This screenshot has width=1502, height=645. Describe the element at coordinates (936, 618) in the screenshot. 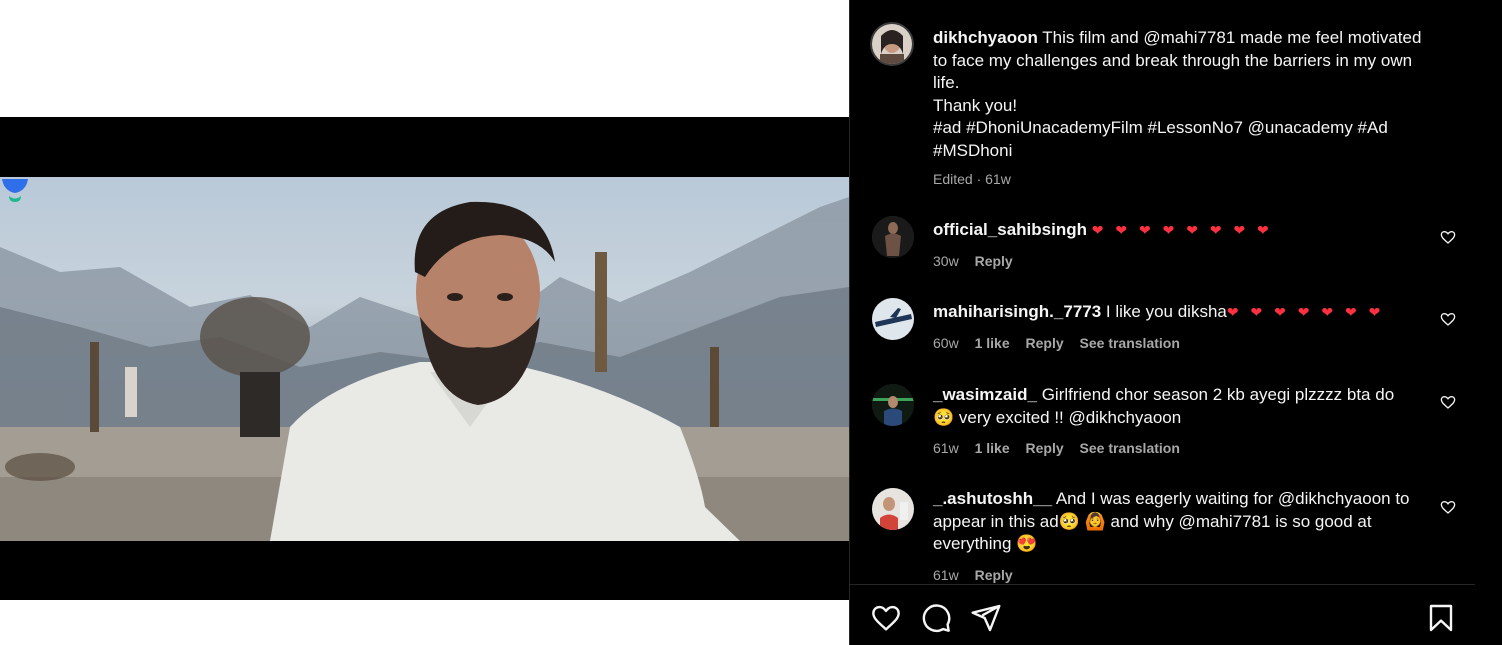

I see `comment-icon` at that location.